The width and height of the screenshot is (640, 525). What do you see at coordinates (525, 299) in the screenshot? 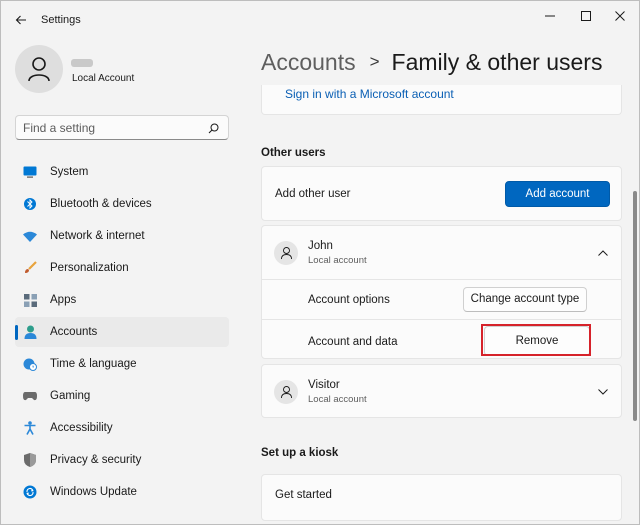
I see `change-account-type-button: Change account type` at bounding box center [525, 299].